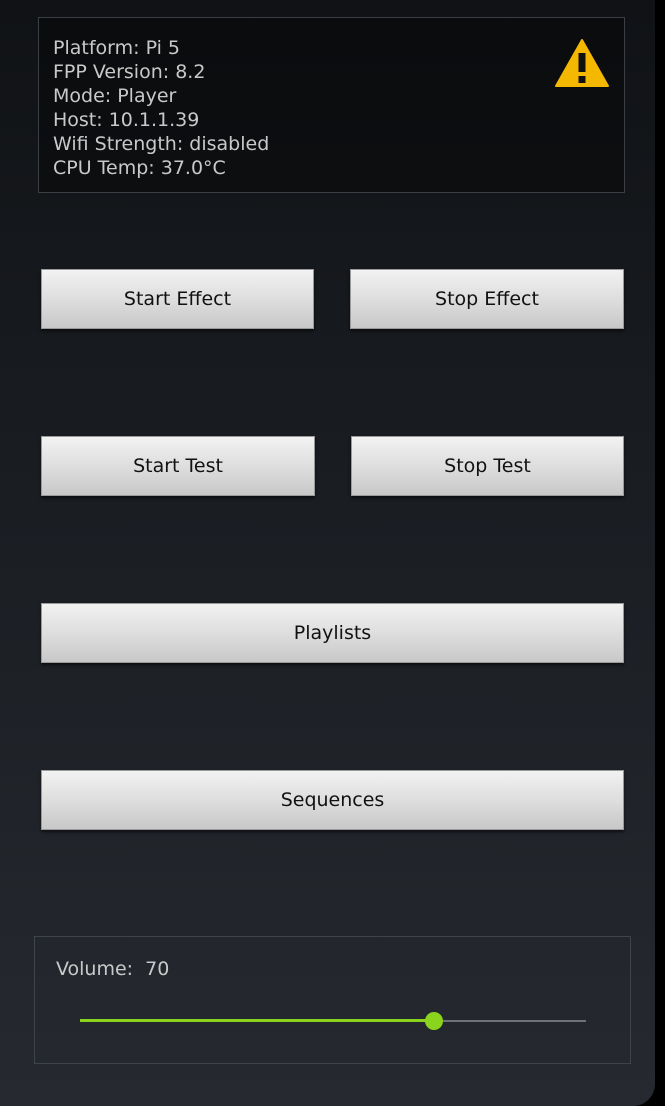  I want to click on stop-effect-button: Stop Effect, so click(487, 299).